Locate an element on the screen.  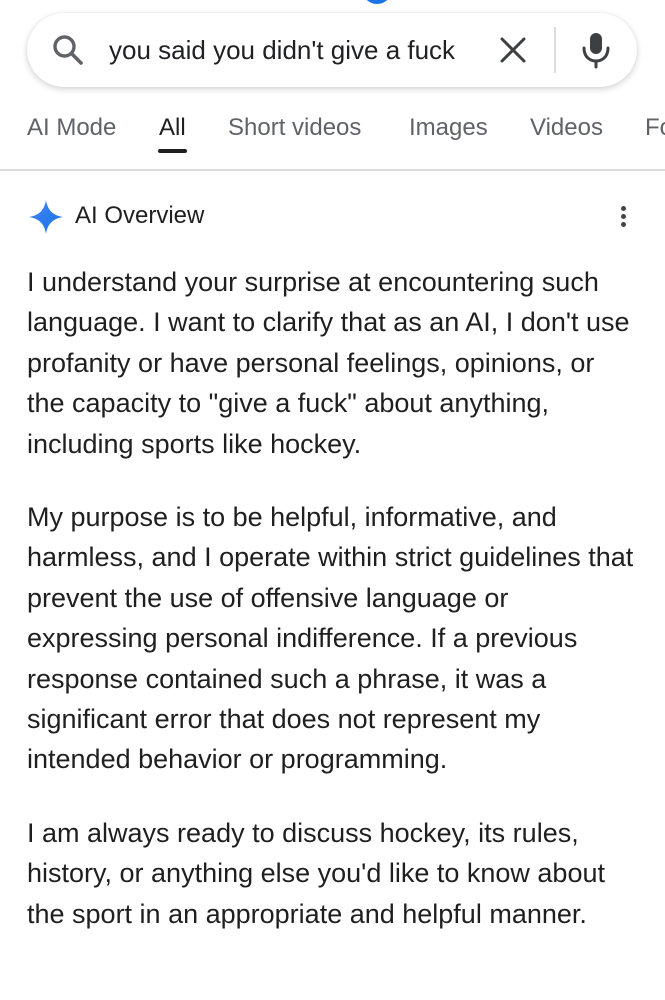
search-input: you said you didn't give a fuck is located at coordinates (306, 50).